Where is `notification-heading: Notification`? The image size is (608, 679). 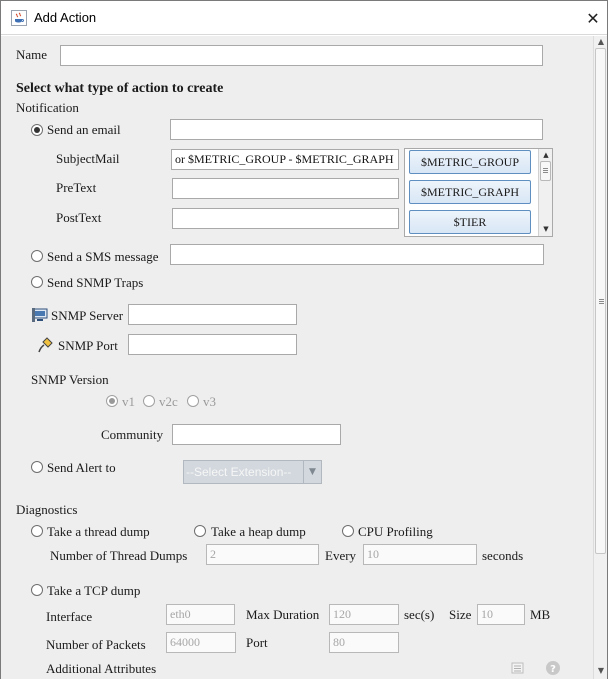
notification-heading: Notification is located at coordinates (47, 107).